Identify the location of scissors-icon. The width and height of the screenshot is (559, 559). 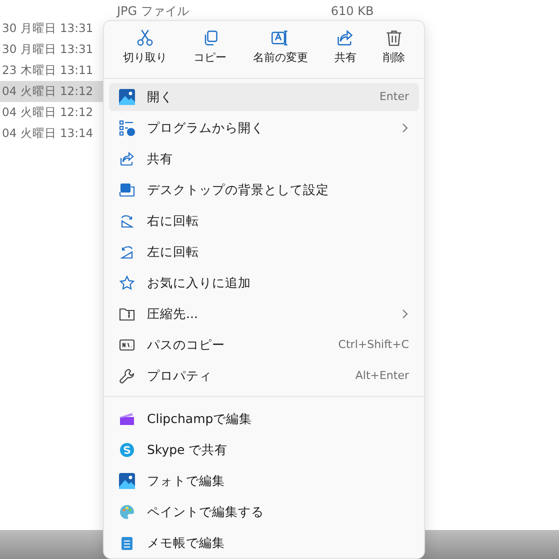
(145, 38).